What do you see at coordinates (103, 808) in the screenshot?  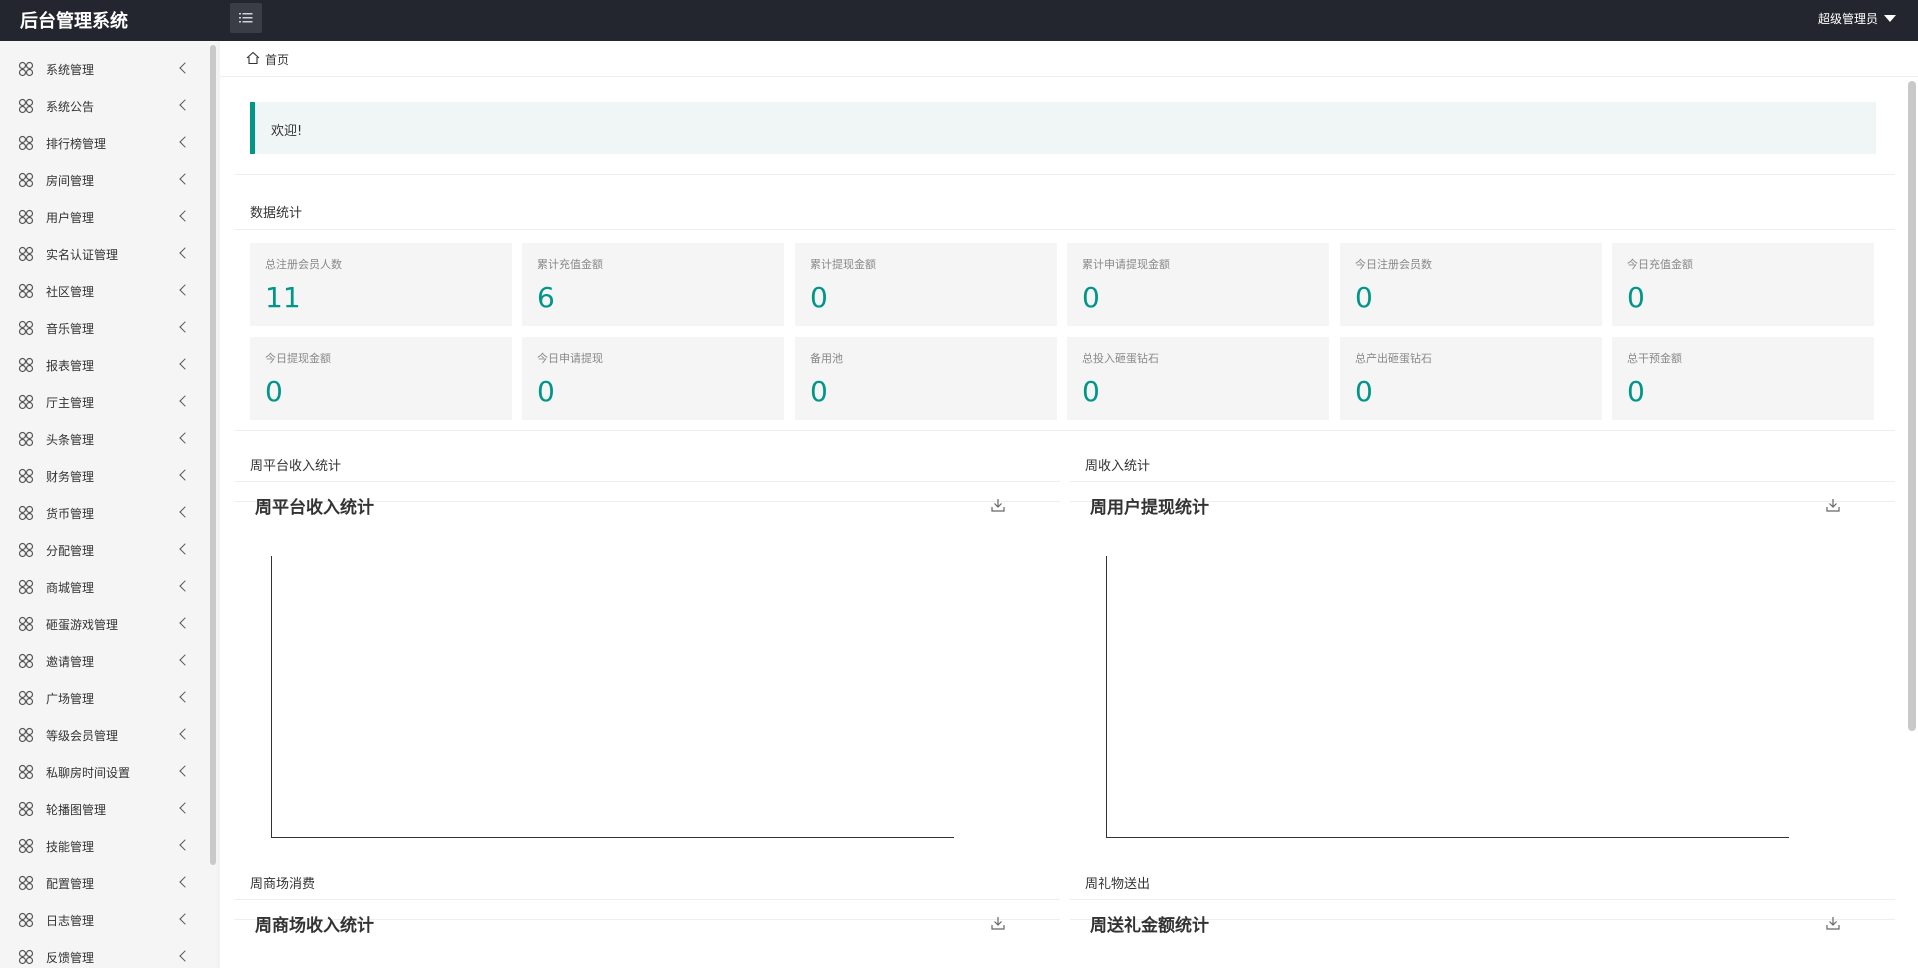 I see `sidebar-item: 轮播图管理` at bounding box center [103, 808].